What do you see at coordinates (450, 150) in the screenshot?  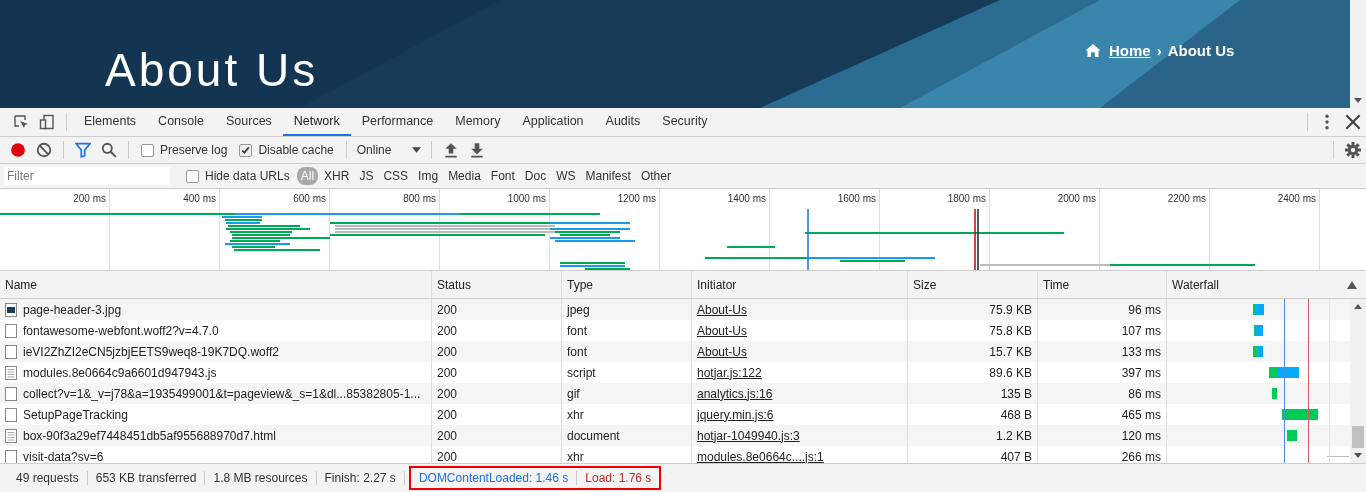 I see `upload-icon` at bounding box center [450, 150].